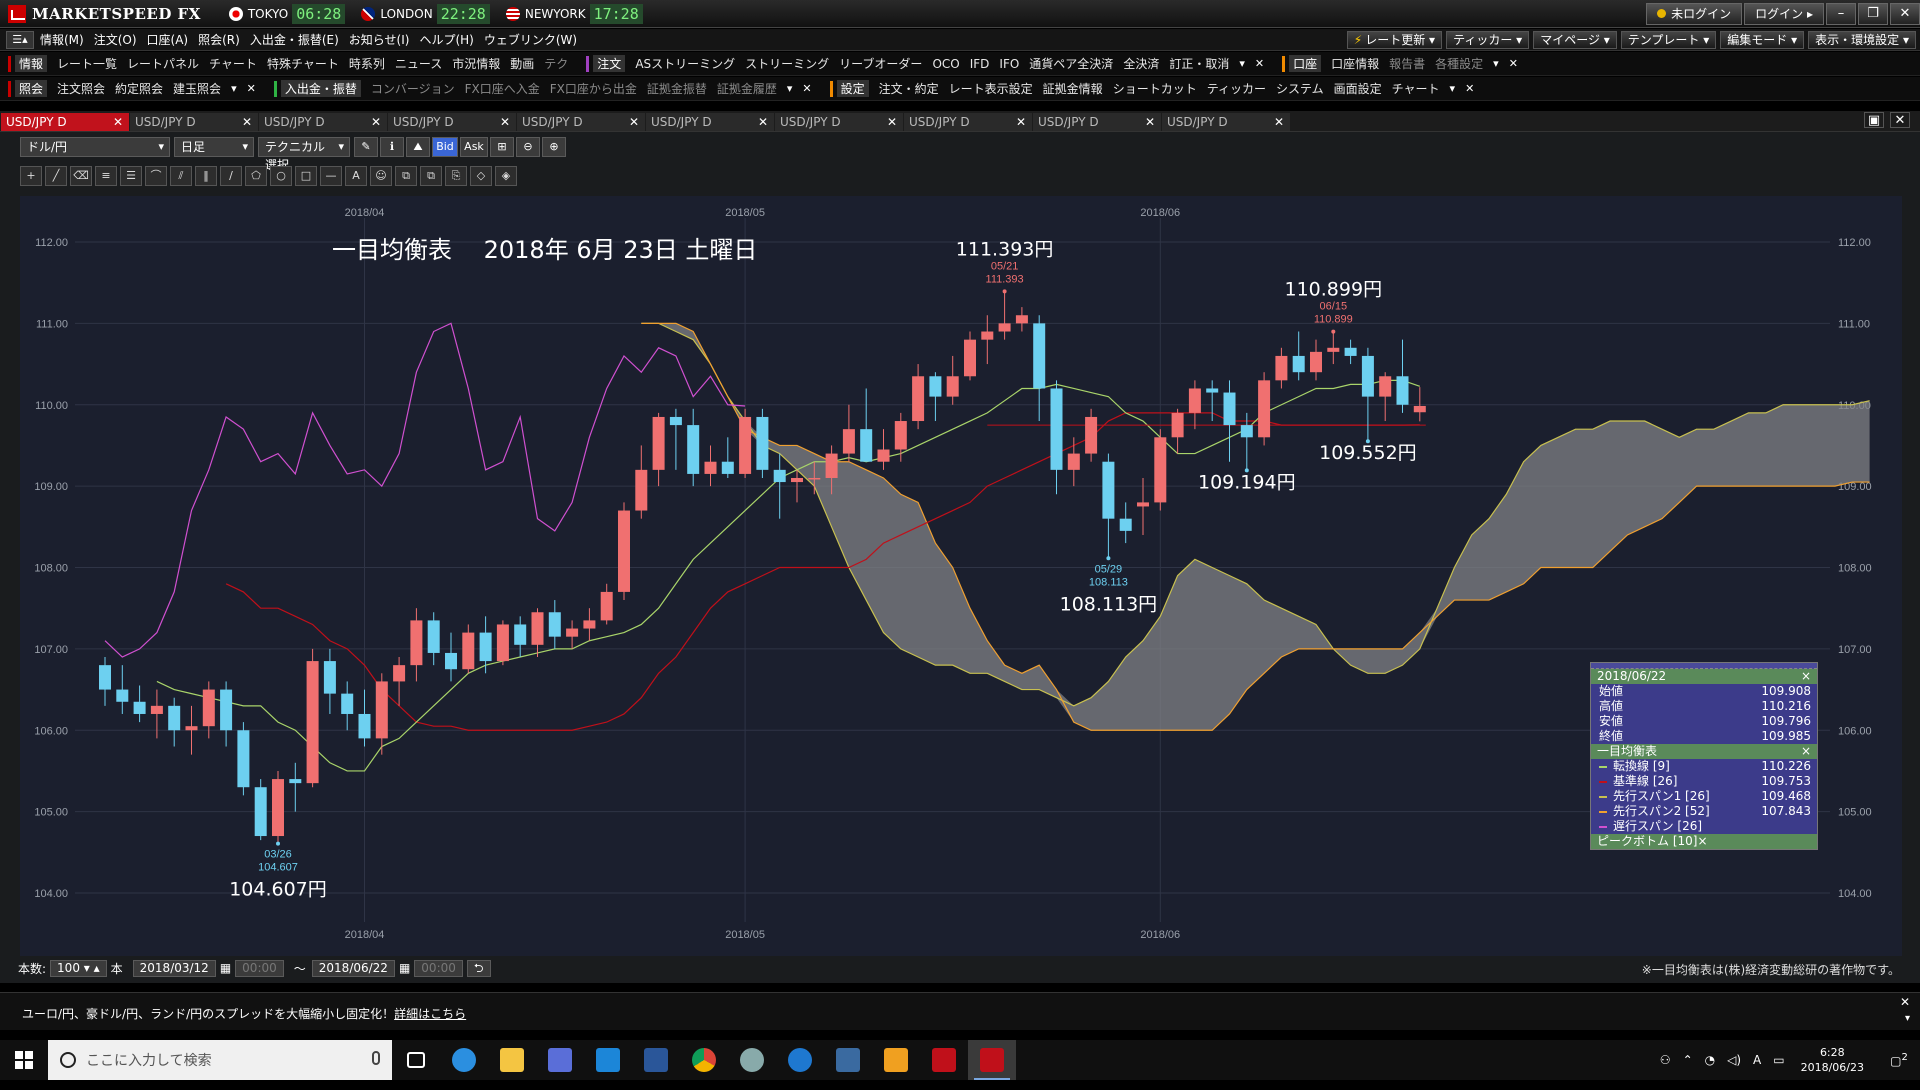 The width and height of the screenshot is (1920, 1090). I want to click on technical-select: テクニカル選択, so click(304, 154).